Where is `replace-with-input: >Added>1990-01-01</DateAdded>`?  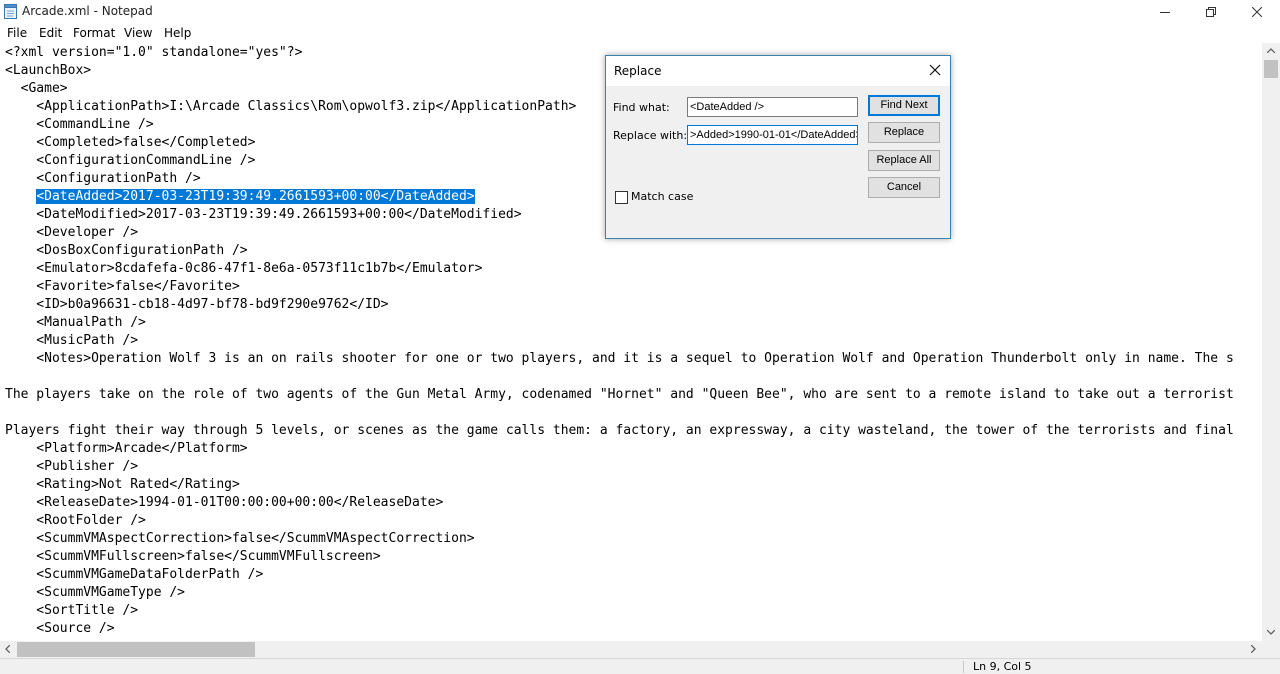
replace-with-input: >Added>1990-01-01</DateAdded> is located at coordinates (772, 135).